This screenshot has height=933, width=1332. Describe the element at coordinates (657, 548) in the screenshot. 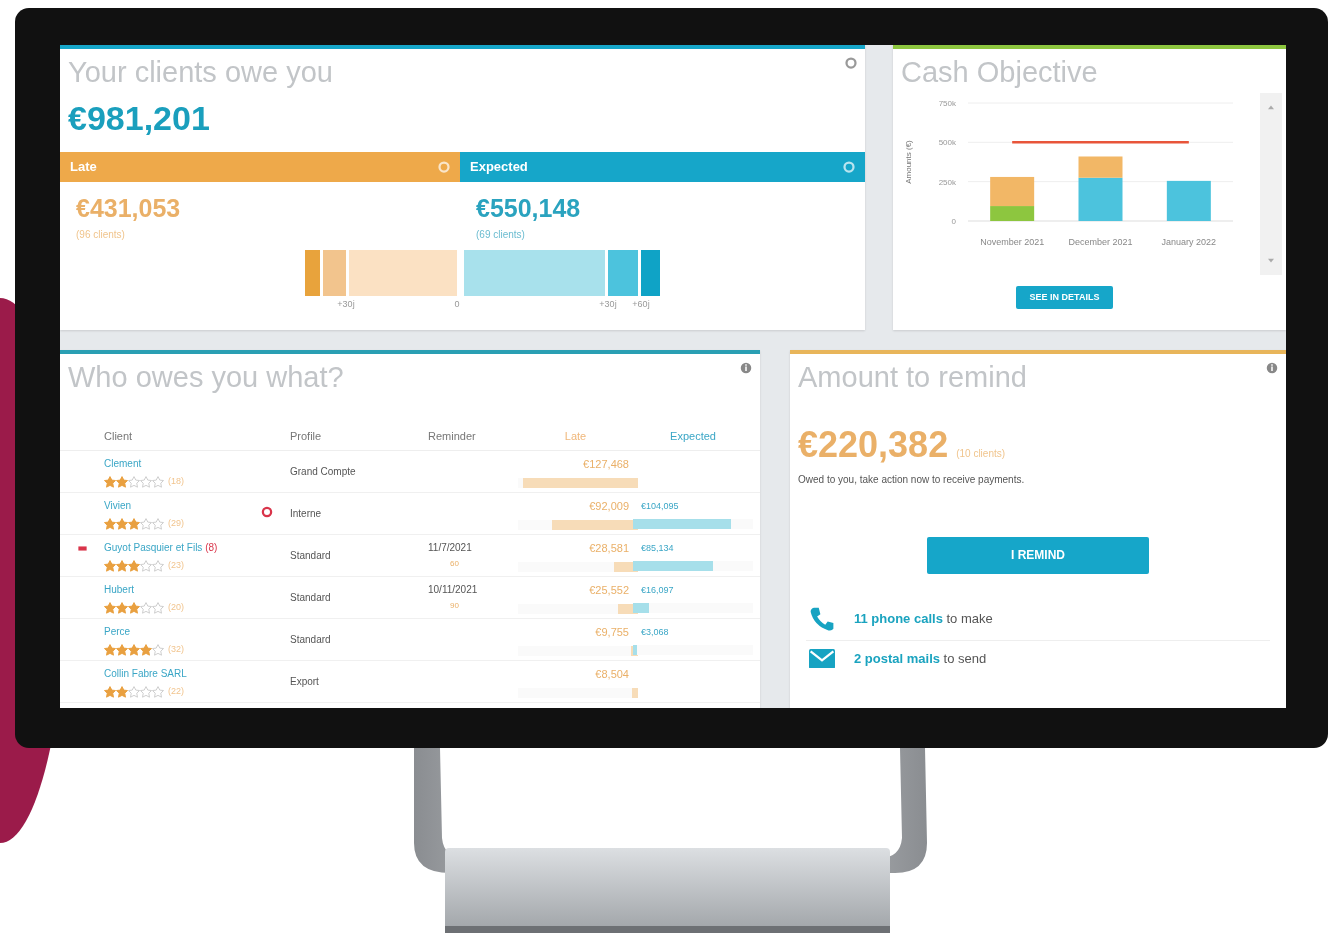

I see `expected-amount: €85,134` at that location.